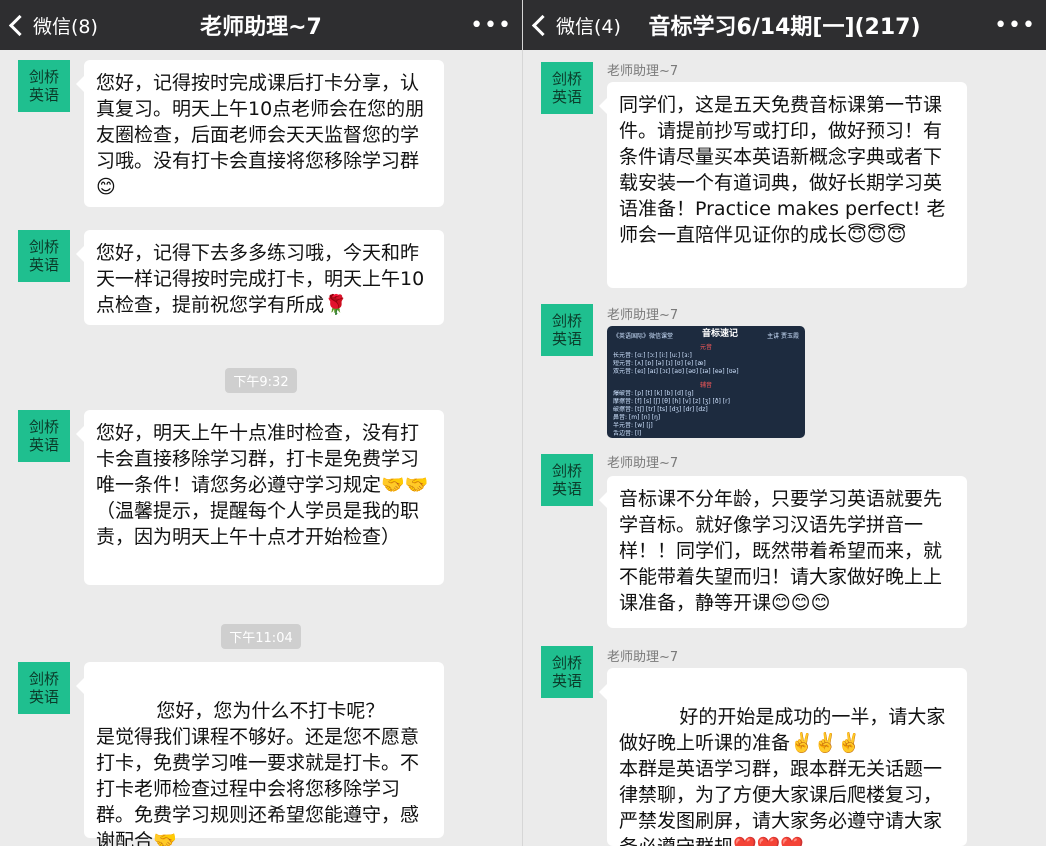 The width and height of the screenshot is (1046, 846). Describe the element at coordinates (588, 26) in the screenshot. I see `back-label: 微信(4)` at that location.